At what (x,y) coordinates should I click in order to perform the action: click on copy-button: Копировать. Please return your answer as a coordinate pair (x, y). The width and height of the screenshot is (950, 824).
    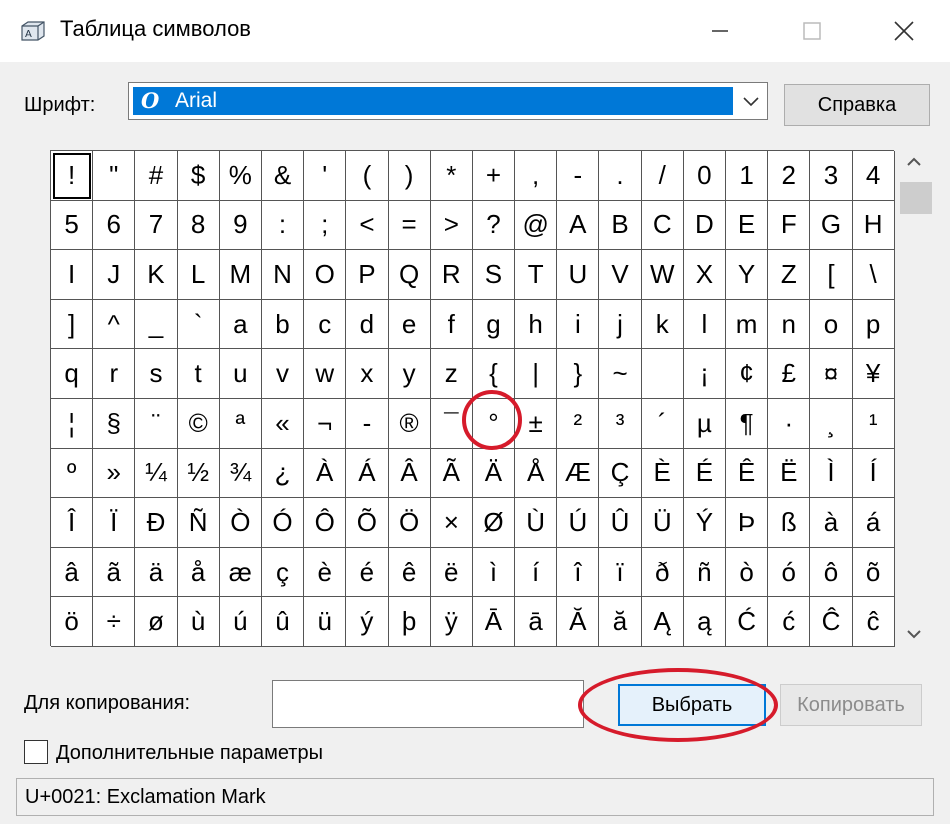
    Looking at the image, I should click on (851, 705).